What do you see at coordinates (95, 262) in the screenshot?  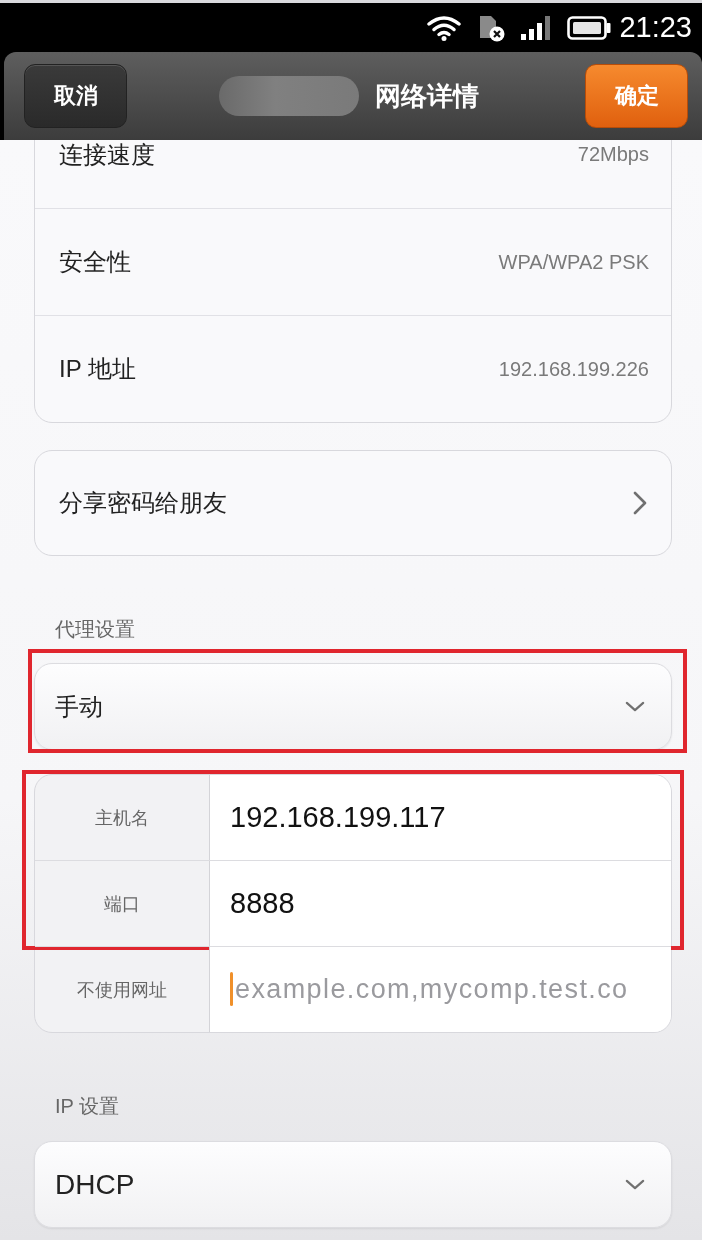 I see `row-label: 安全性` at bounding box center [95, 262].